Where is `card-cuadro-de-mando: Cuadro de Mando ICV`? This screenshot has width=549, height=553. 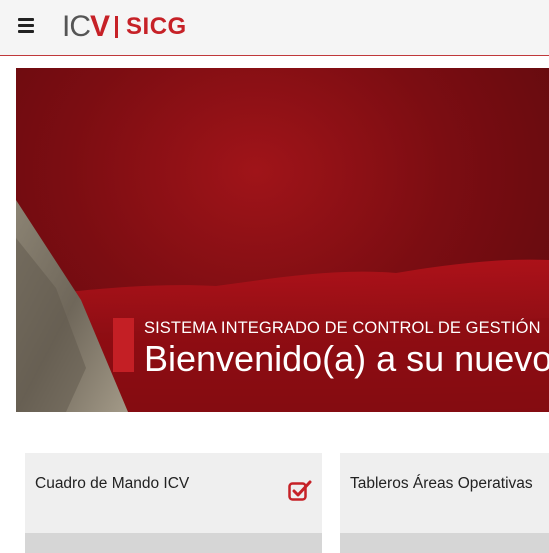 card-cuadro-de-mando: Cuadro de Mando ICV is located at coordinates (173, 503).